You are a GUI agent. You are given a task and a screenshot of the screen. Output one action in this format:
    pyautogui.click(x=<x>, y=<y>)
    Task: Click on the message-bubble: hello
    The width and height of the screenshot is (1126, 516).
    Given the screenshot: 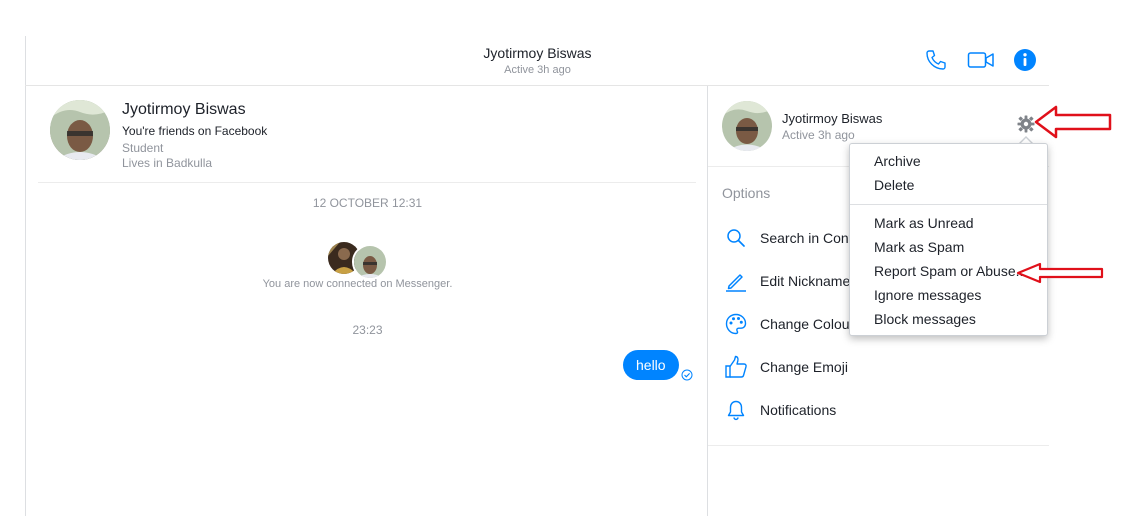 What is the action you would take?
    pyautogui.click(x=651, y=365)
    